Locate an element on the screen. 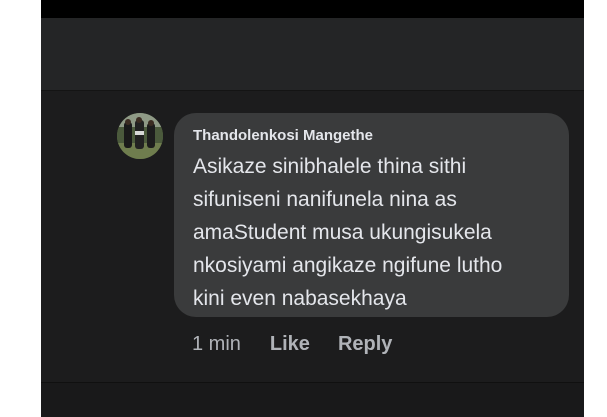 This screenshot has height=417, width=607. comment-line: amaStudent musa ukungisukela is located at coordinates (342, 232).